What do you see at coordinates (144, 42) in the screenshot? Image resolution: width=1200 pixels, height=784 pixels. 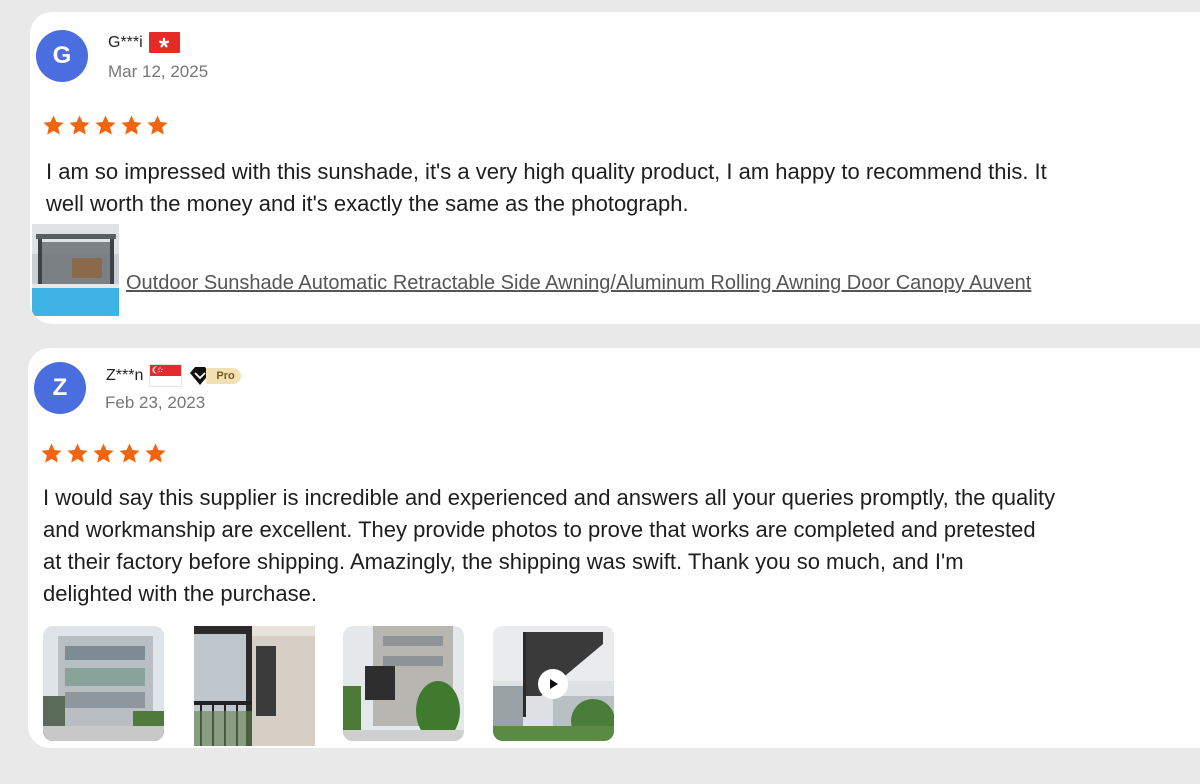 I see `reviewer-name-row: G***i` at bounding box center [144, 42].